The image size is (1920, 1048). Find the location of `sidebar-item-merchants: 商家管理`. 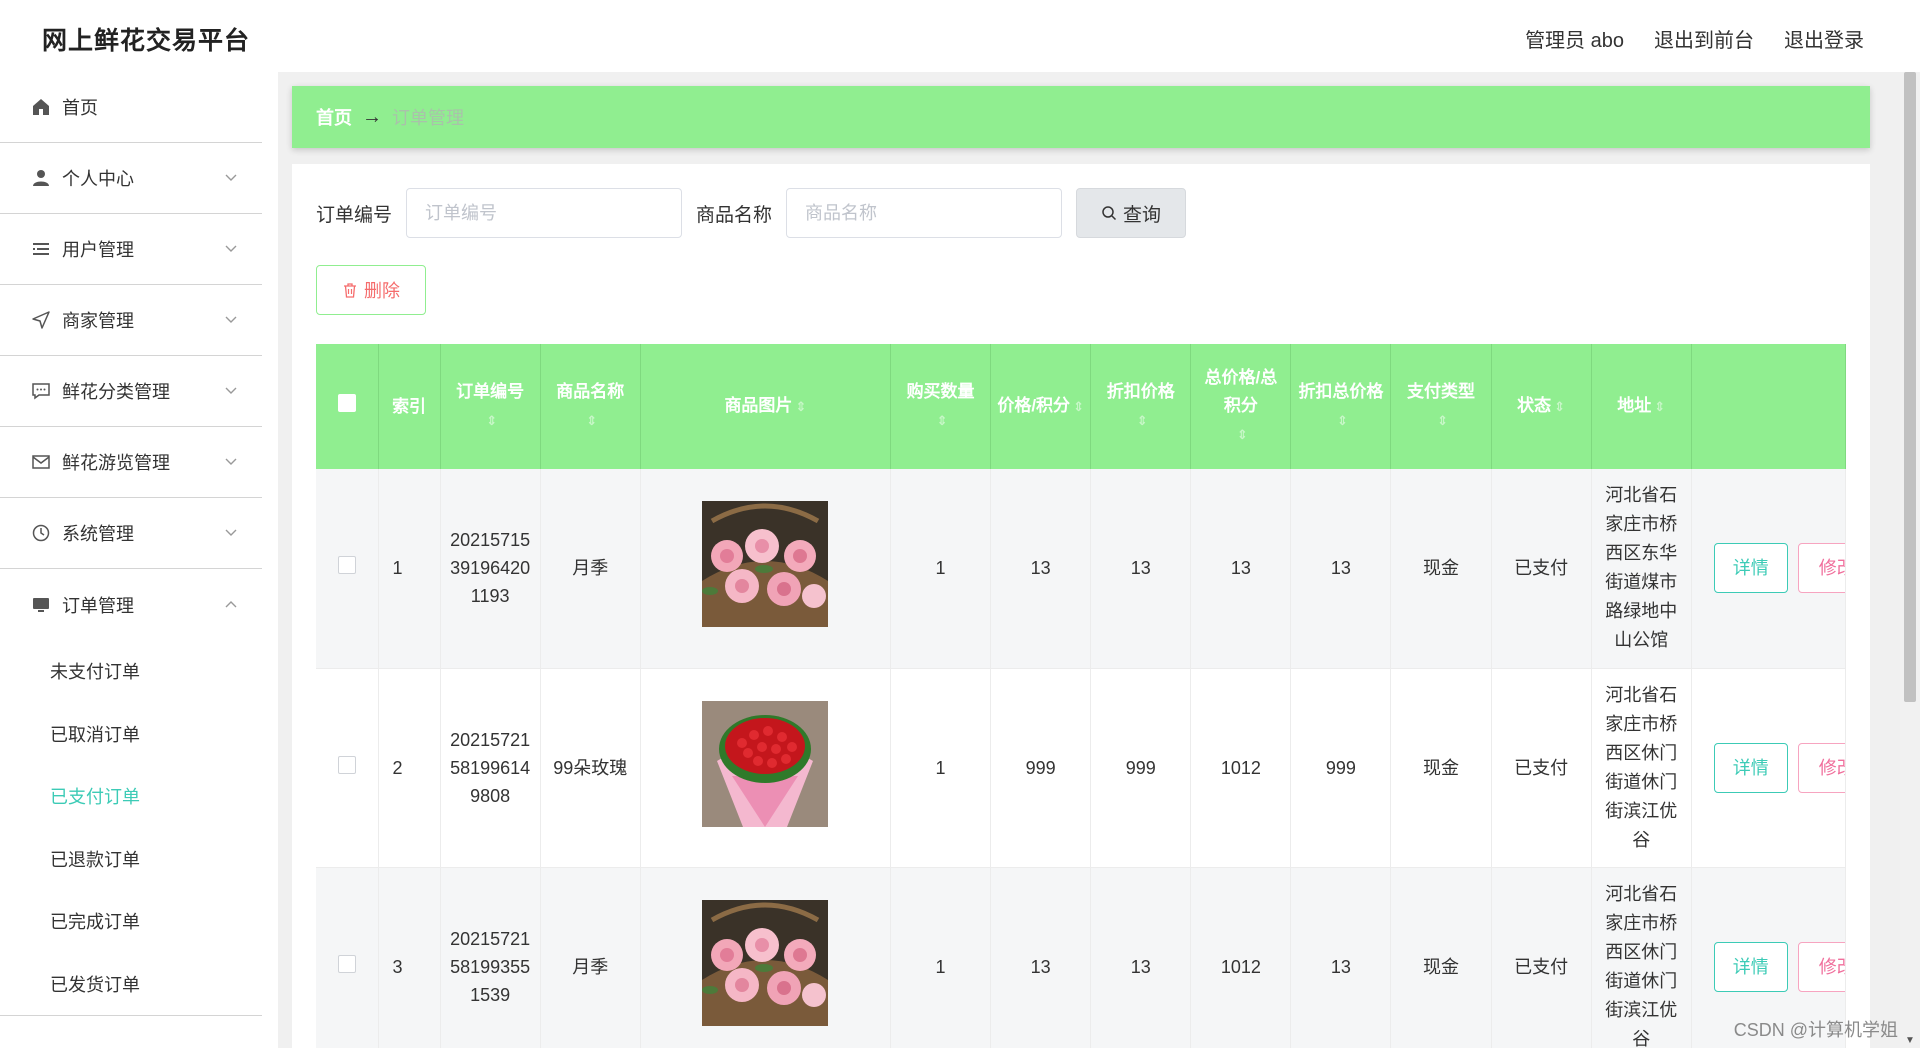

sidebar-item-merchants: 商家管理 is located at coordinates (131, 320).